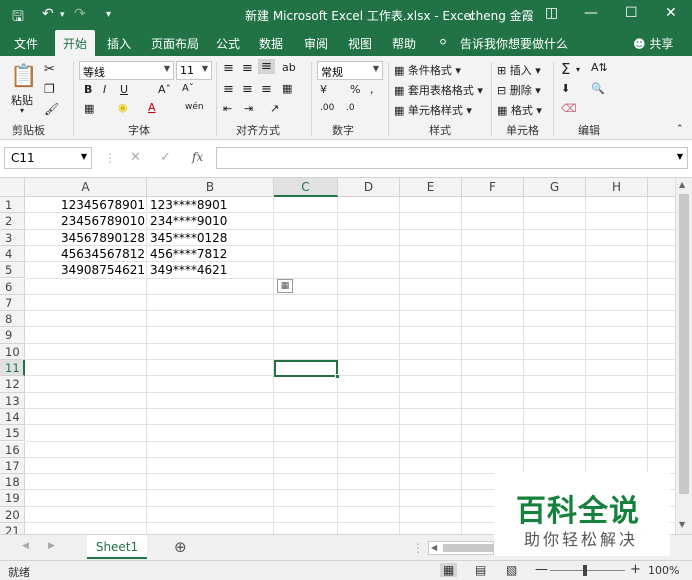 This screenshot has height=580, width=692. What do you see at coordinates (194, 70) in the screenshot?
I see `font-size-combo: 11 ▼` at bounding box center [194, 70].